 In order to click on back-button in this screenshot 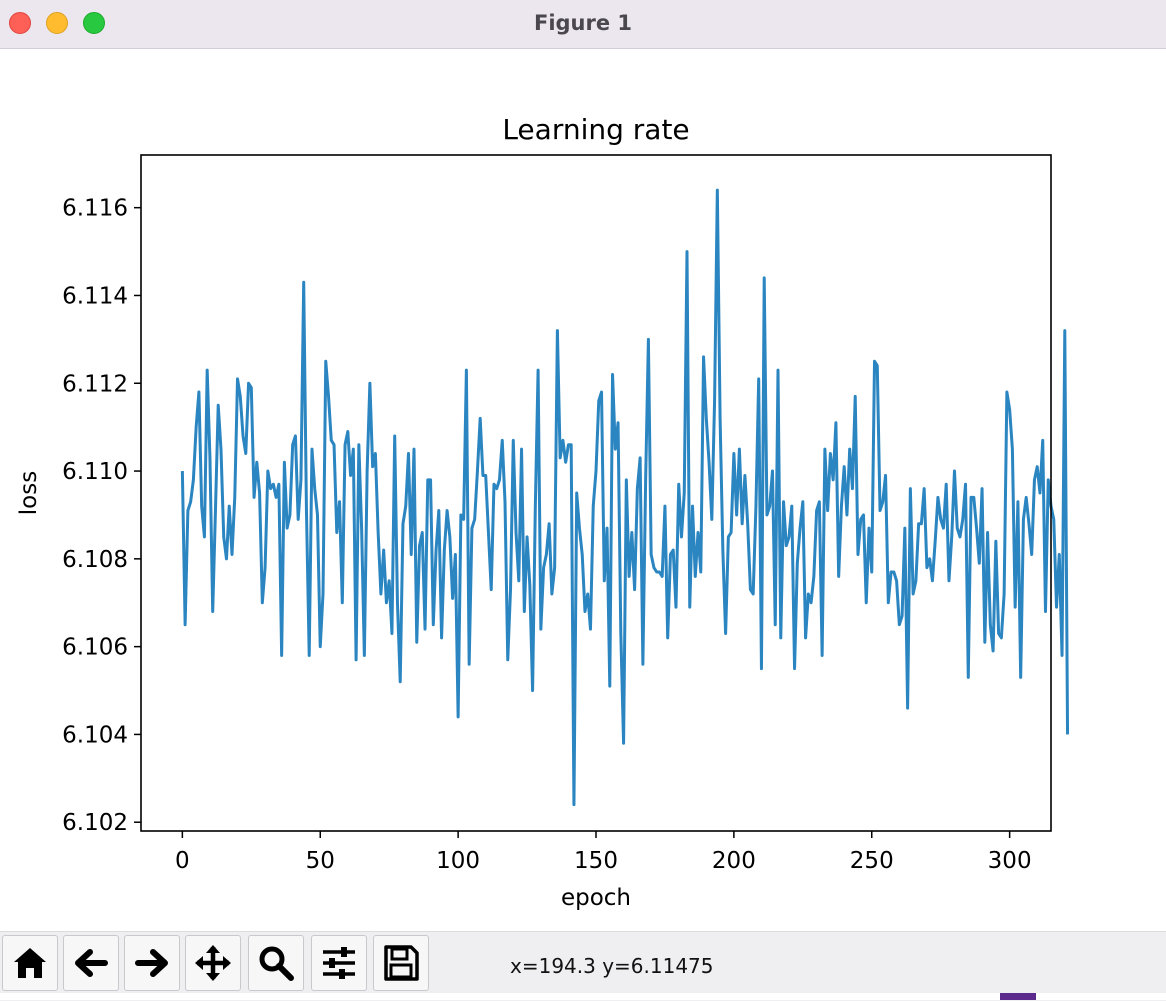, I will do `click(91, 963)`.